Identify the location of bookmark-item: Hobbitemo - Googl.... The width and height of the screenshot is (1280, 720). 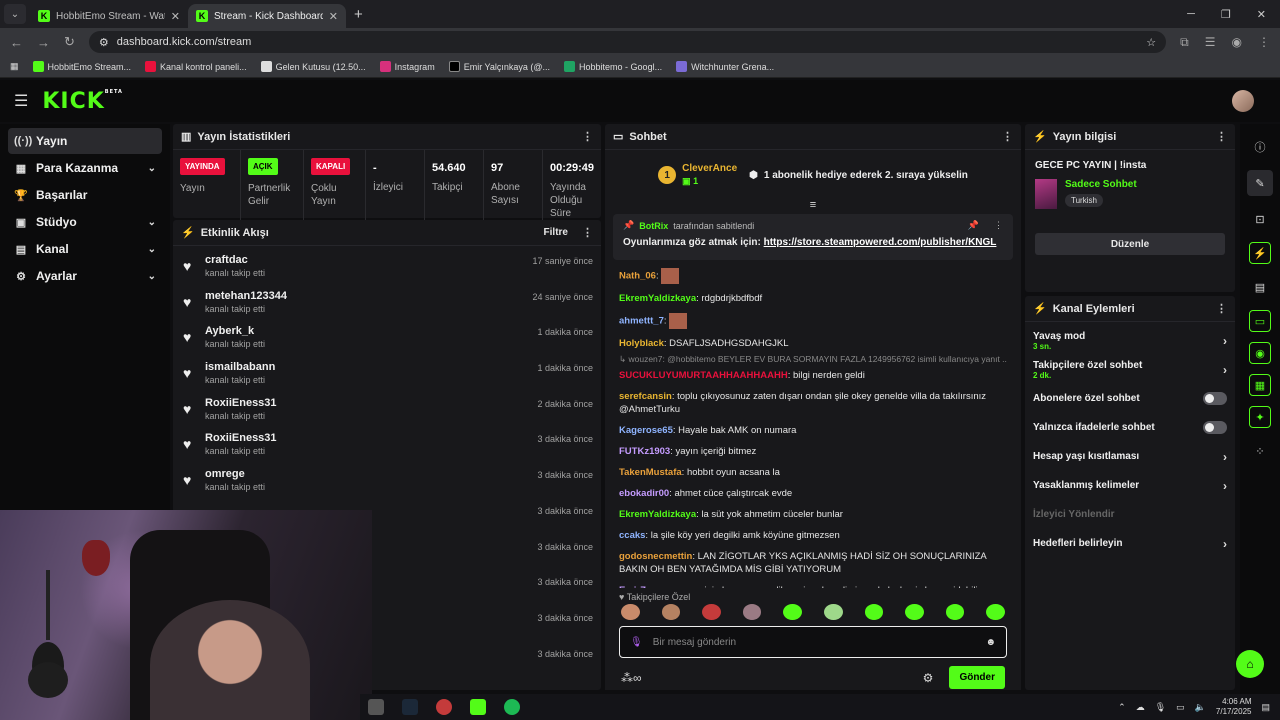
(613, 66).